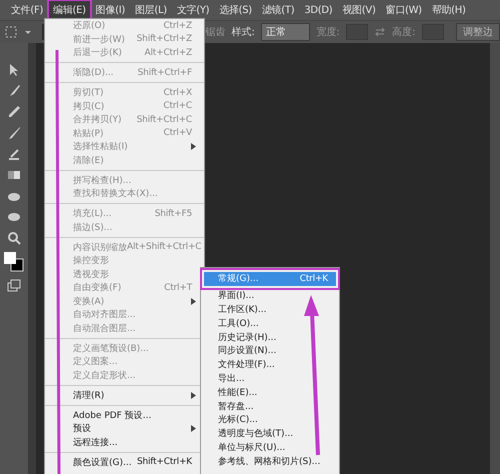 This screenshot has height=474, width=500. What do you see at coordinates (124, 462) in the screenshot?
I see `menu-item: 颜色设置(G)... Shift+Ctrl+K` at bounding box center [124, 462].